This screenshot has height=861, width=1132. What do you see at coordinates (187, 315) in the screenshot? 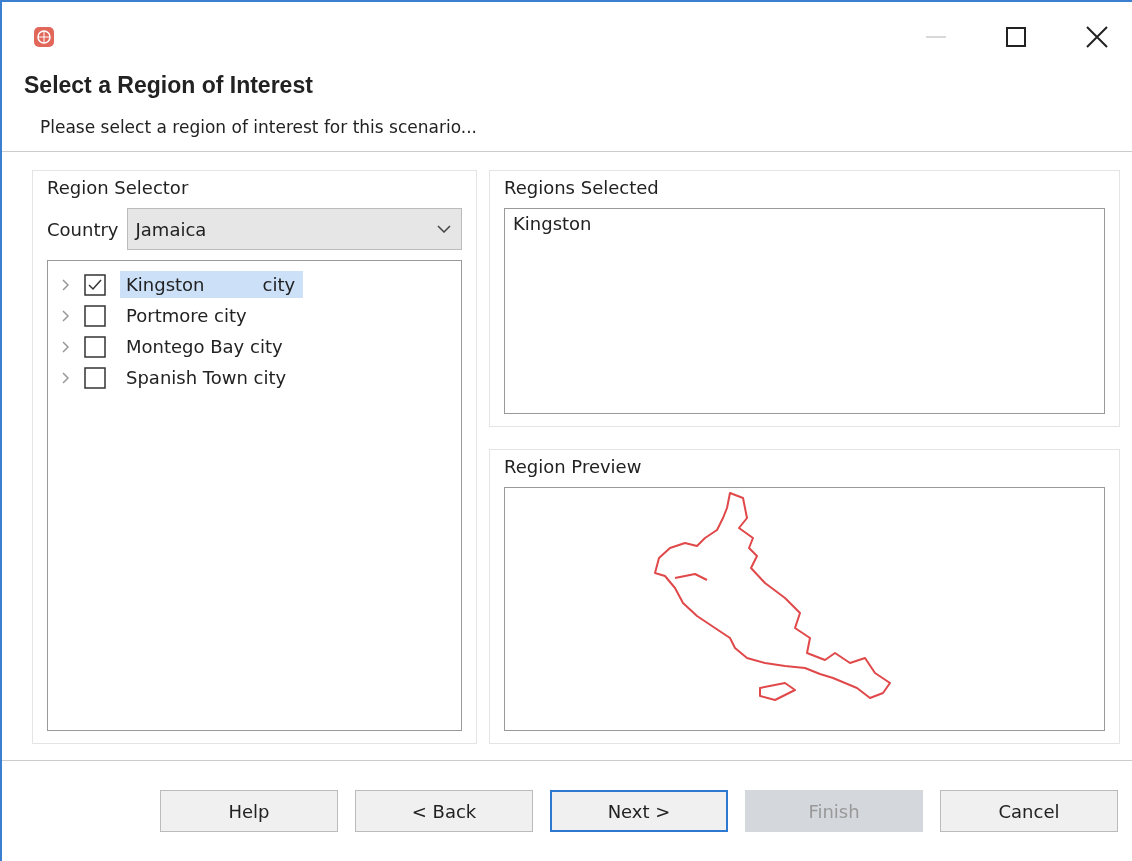
I see `tree-item: Portmore city` at bounding box center [187, 315].